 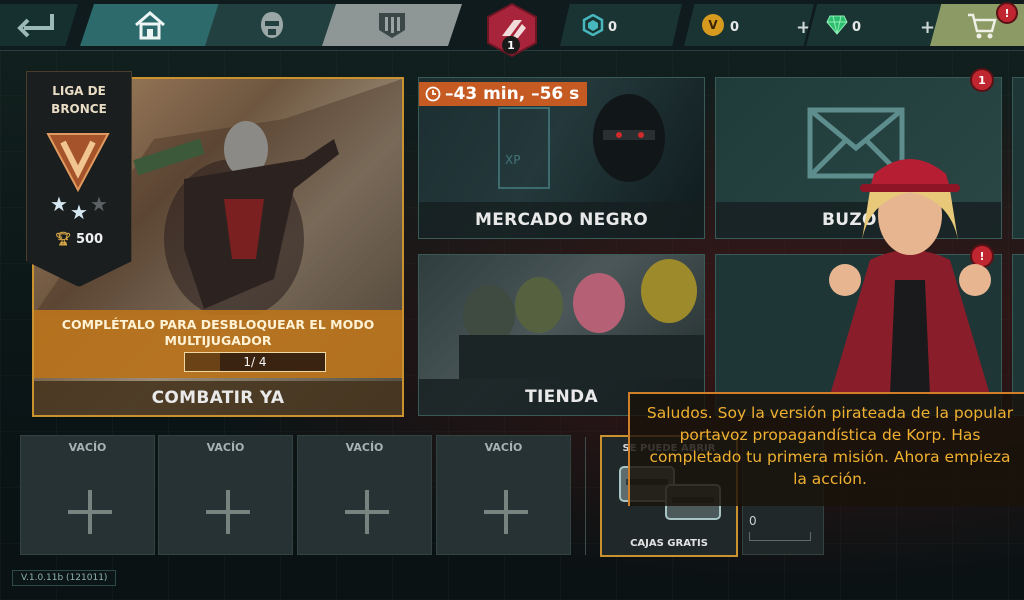 I want to click on crates-footer: CAJAS GRATIS, so click(x=669, y=543).